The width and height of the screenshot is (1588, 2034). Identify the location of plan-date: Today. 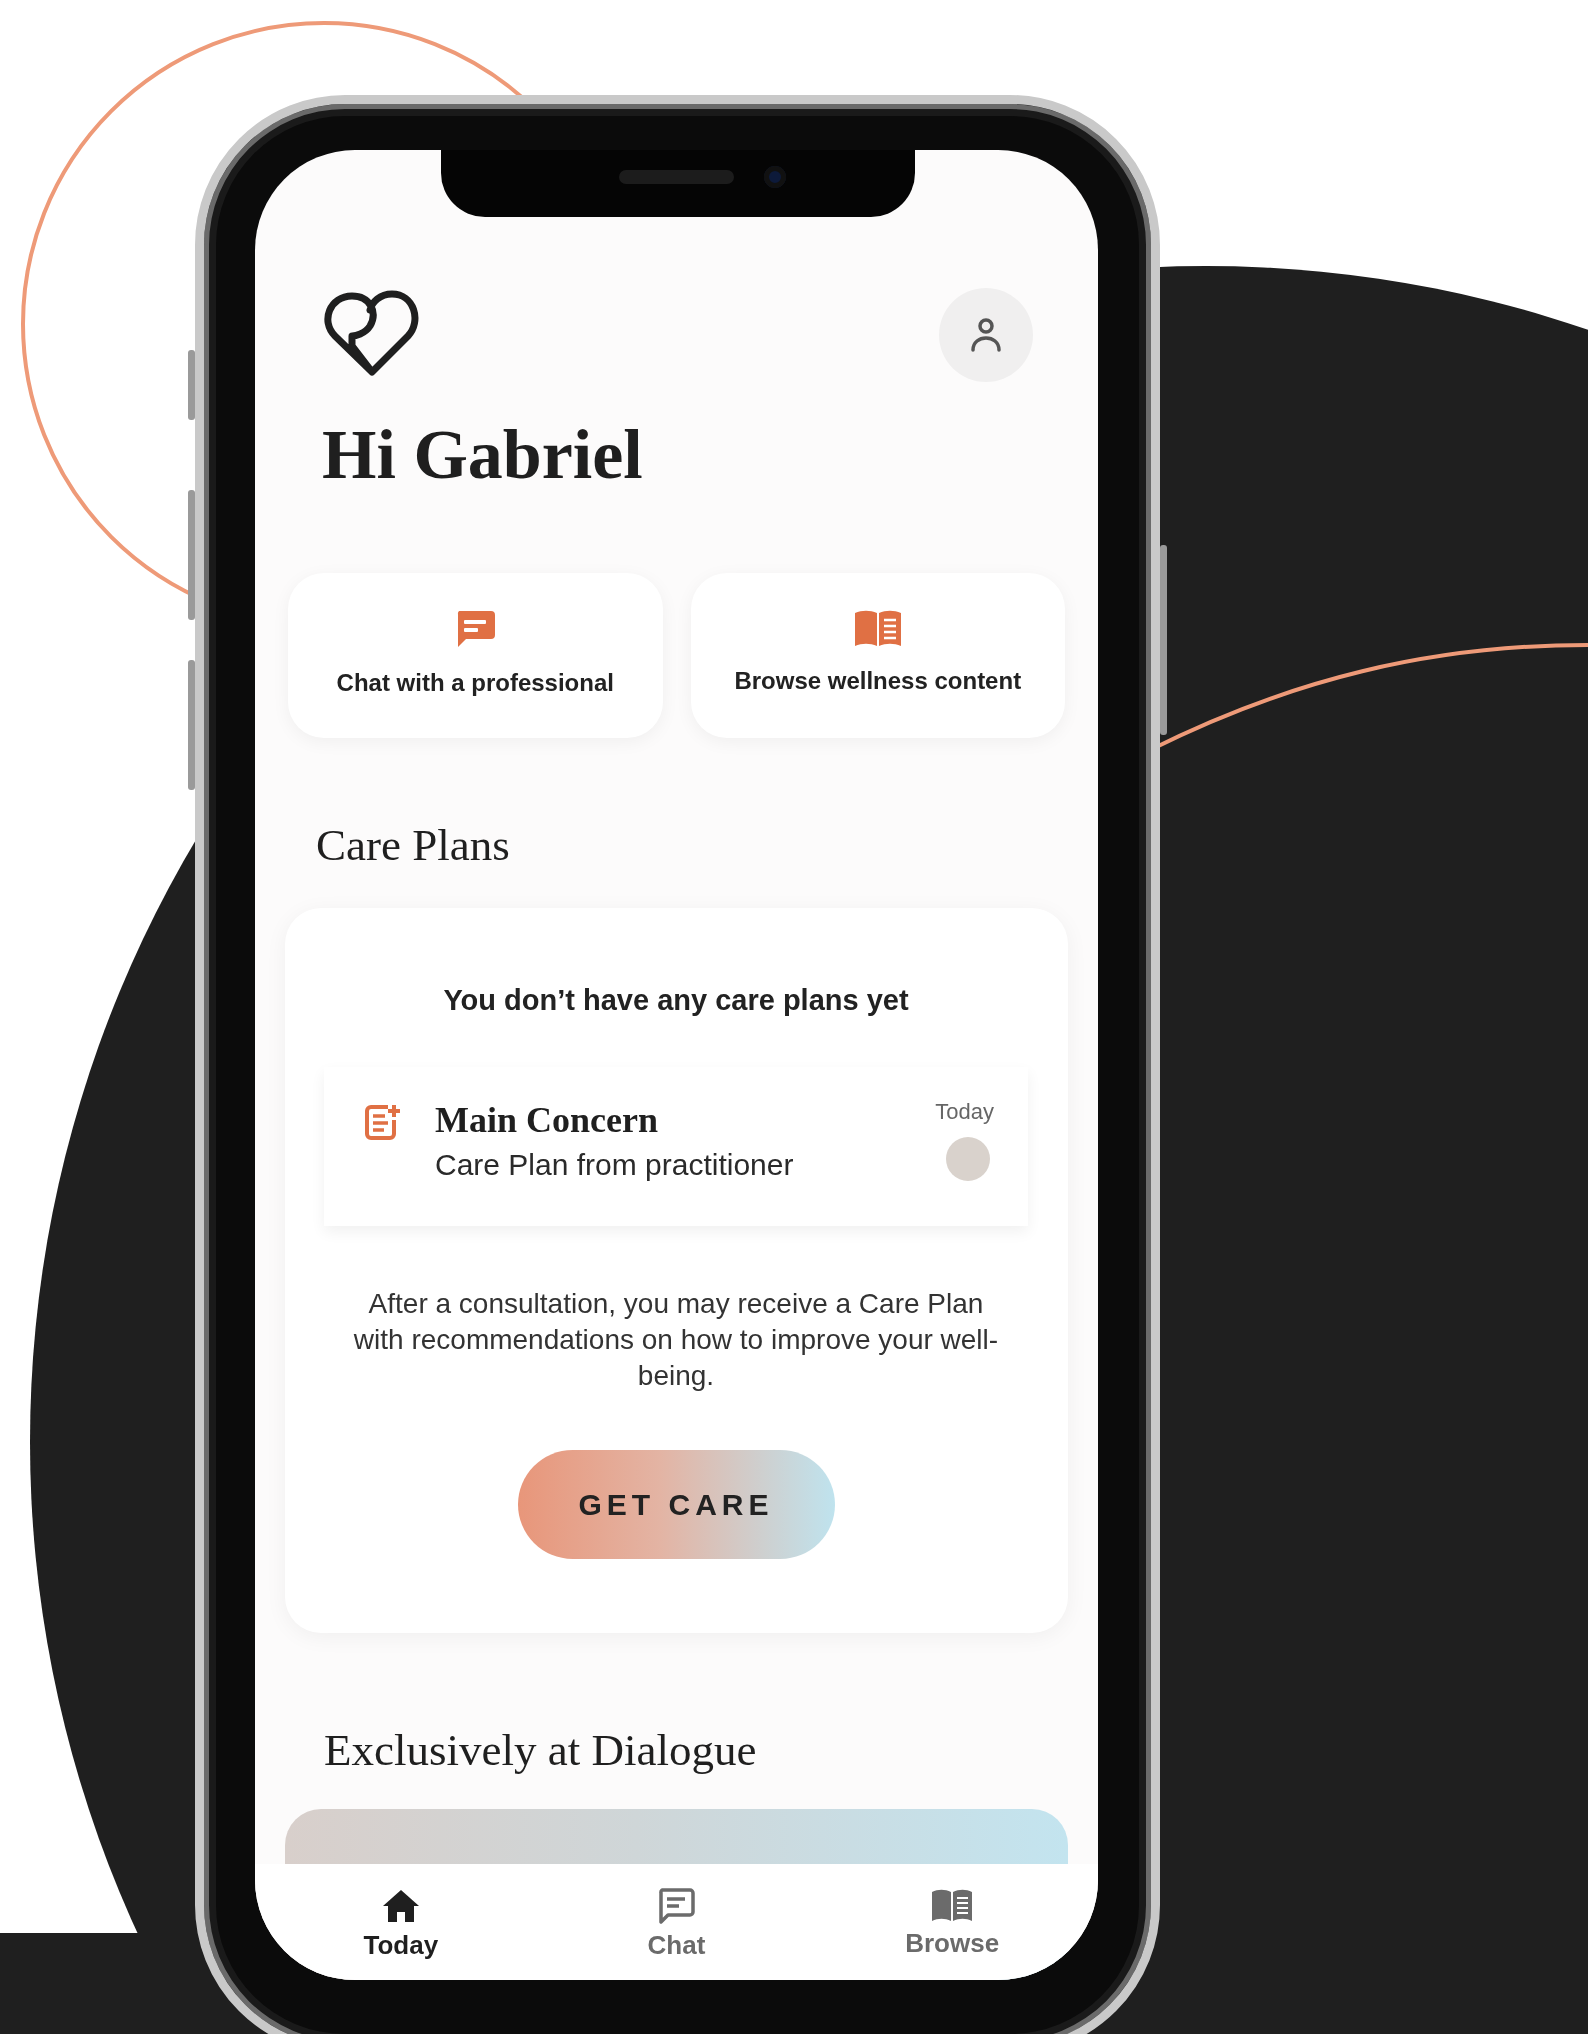
(964, 1112).